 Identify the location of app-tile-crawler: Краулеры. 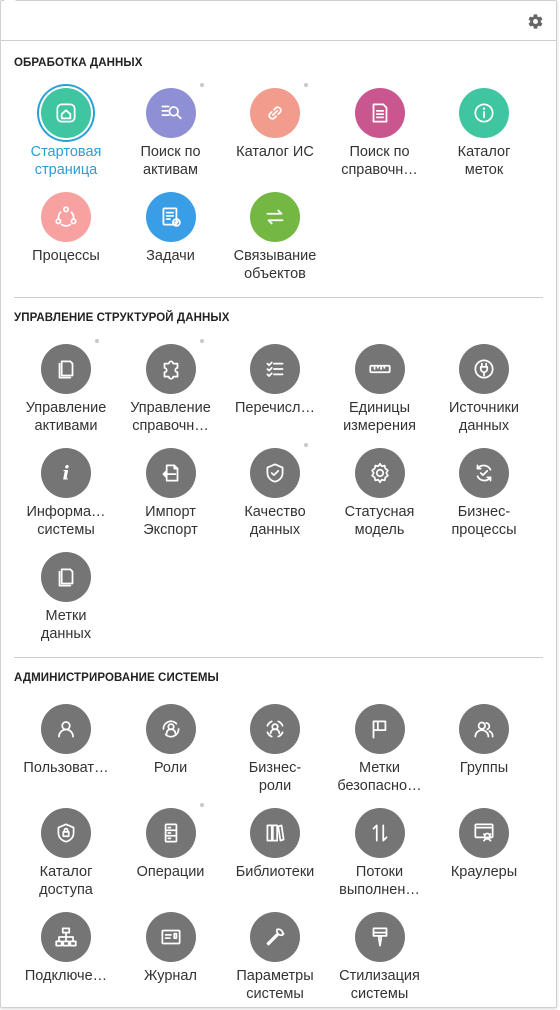
(484, 844).